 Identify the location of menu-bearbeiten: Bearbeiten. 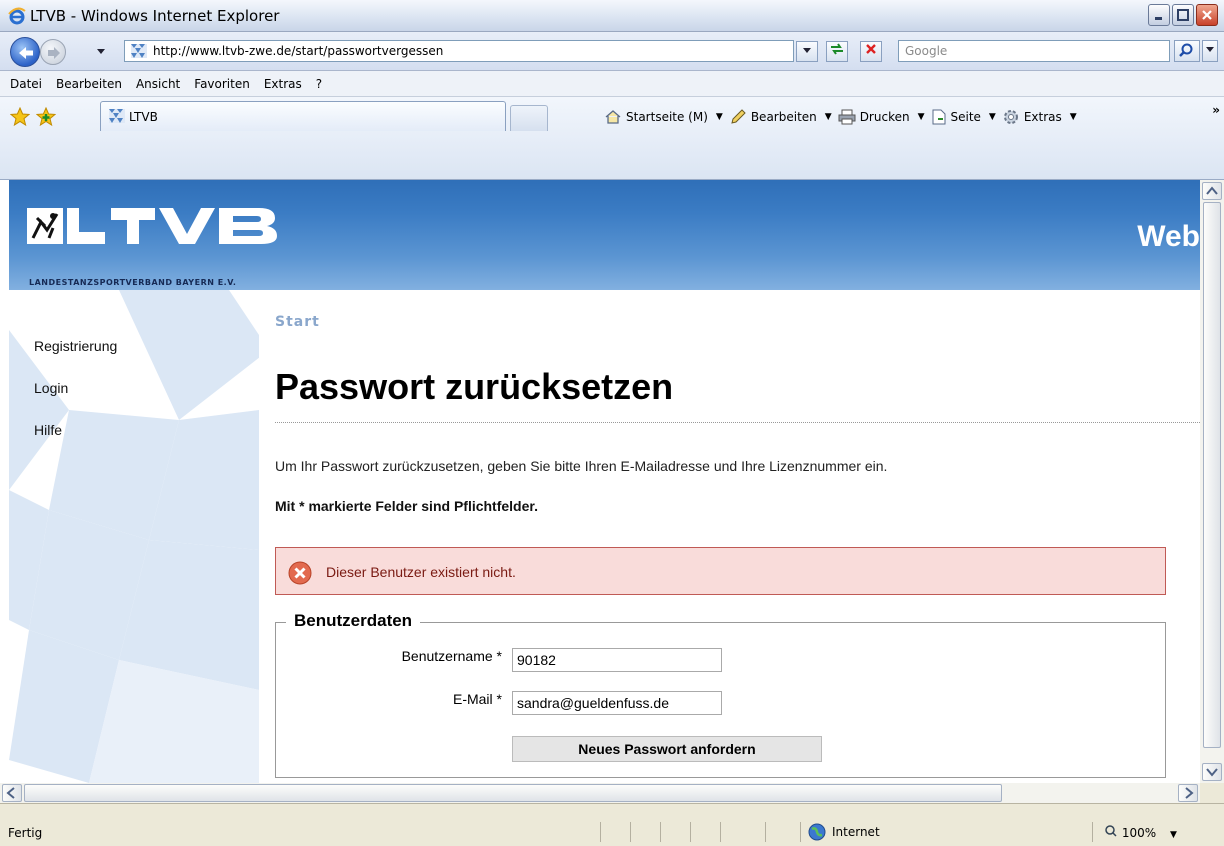
(89, 84).